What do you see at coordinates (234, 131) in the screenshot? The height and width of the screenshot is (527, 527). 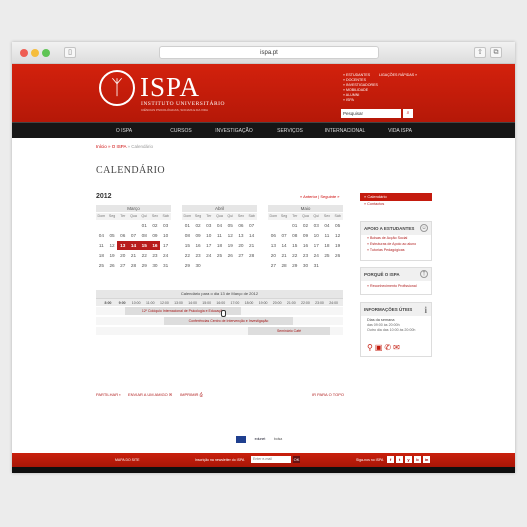 I see `nav-item-investigacao: INVESTIGAÇÃO` at bounding box center [234, 131].